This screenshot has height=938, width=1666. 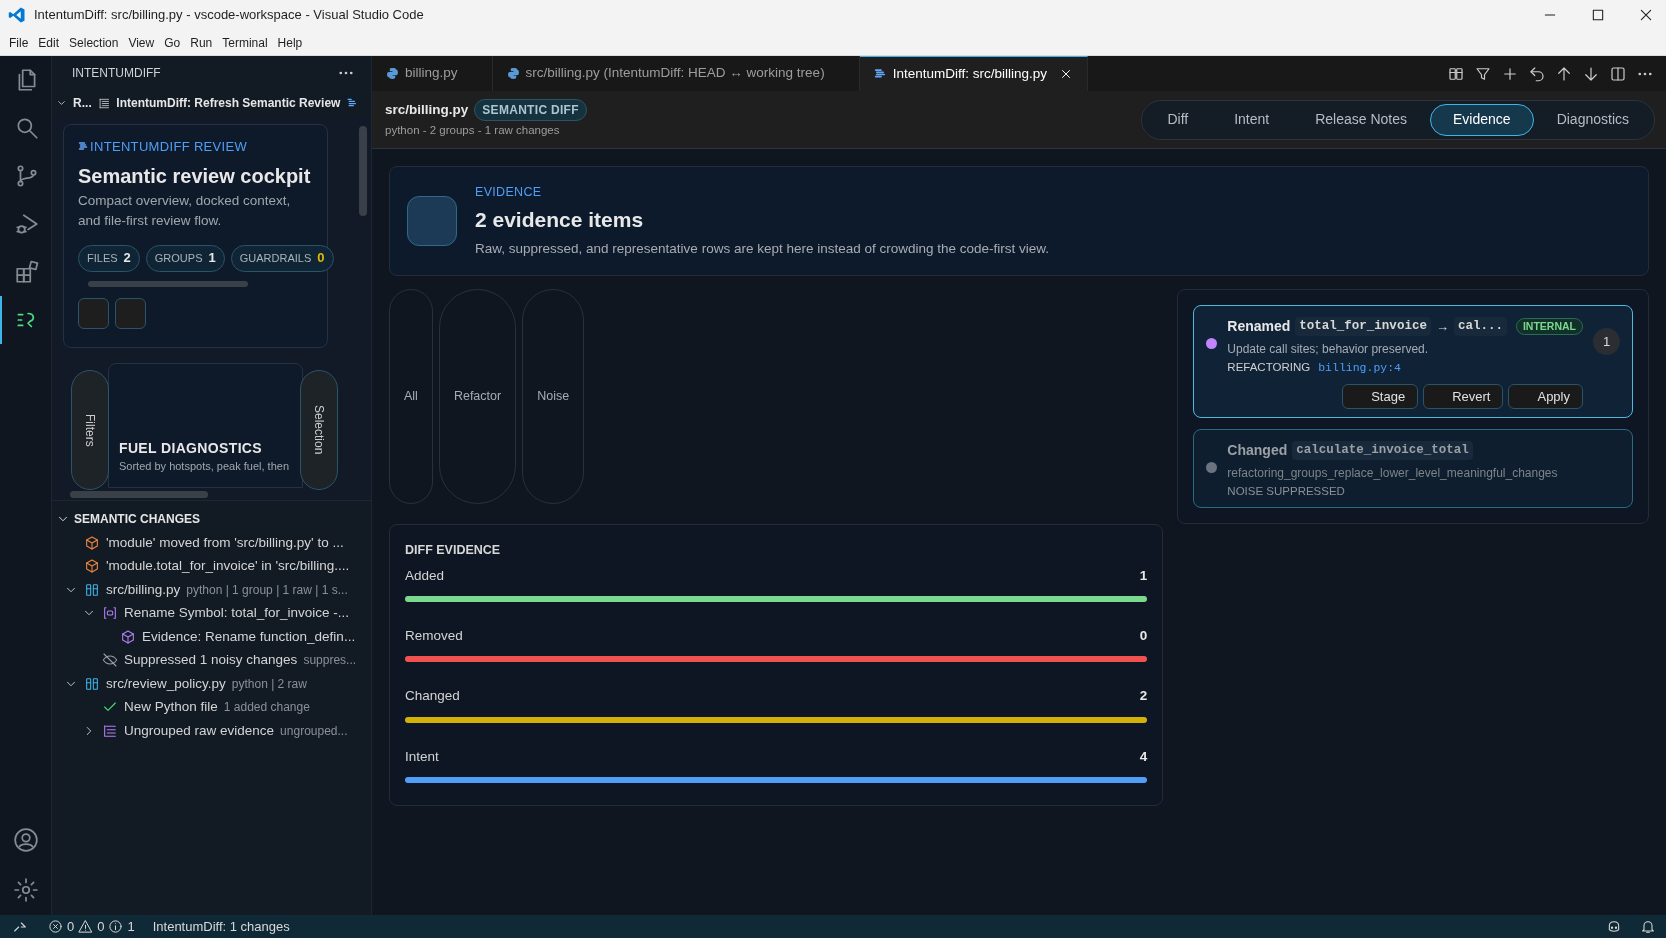 I want to click on evidence-category: NOISE SUPPRESSED, so click(x=1286, y=492).